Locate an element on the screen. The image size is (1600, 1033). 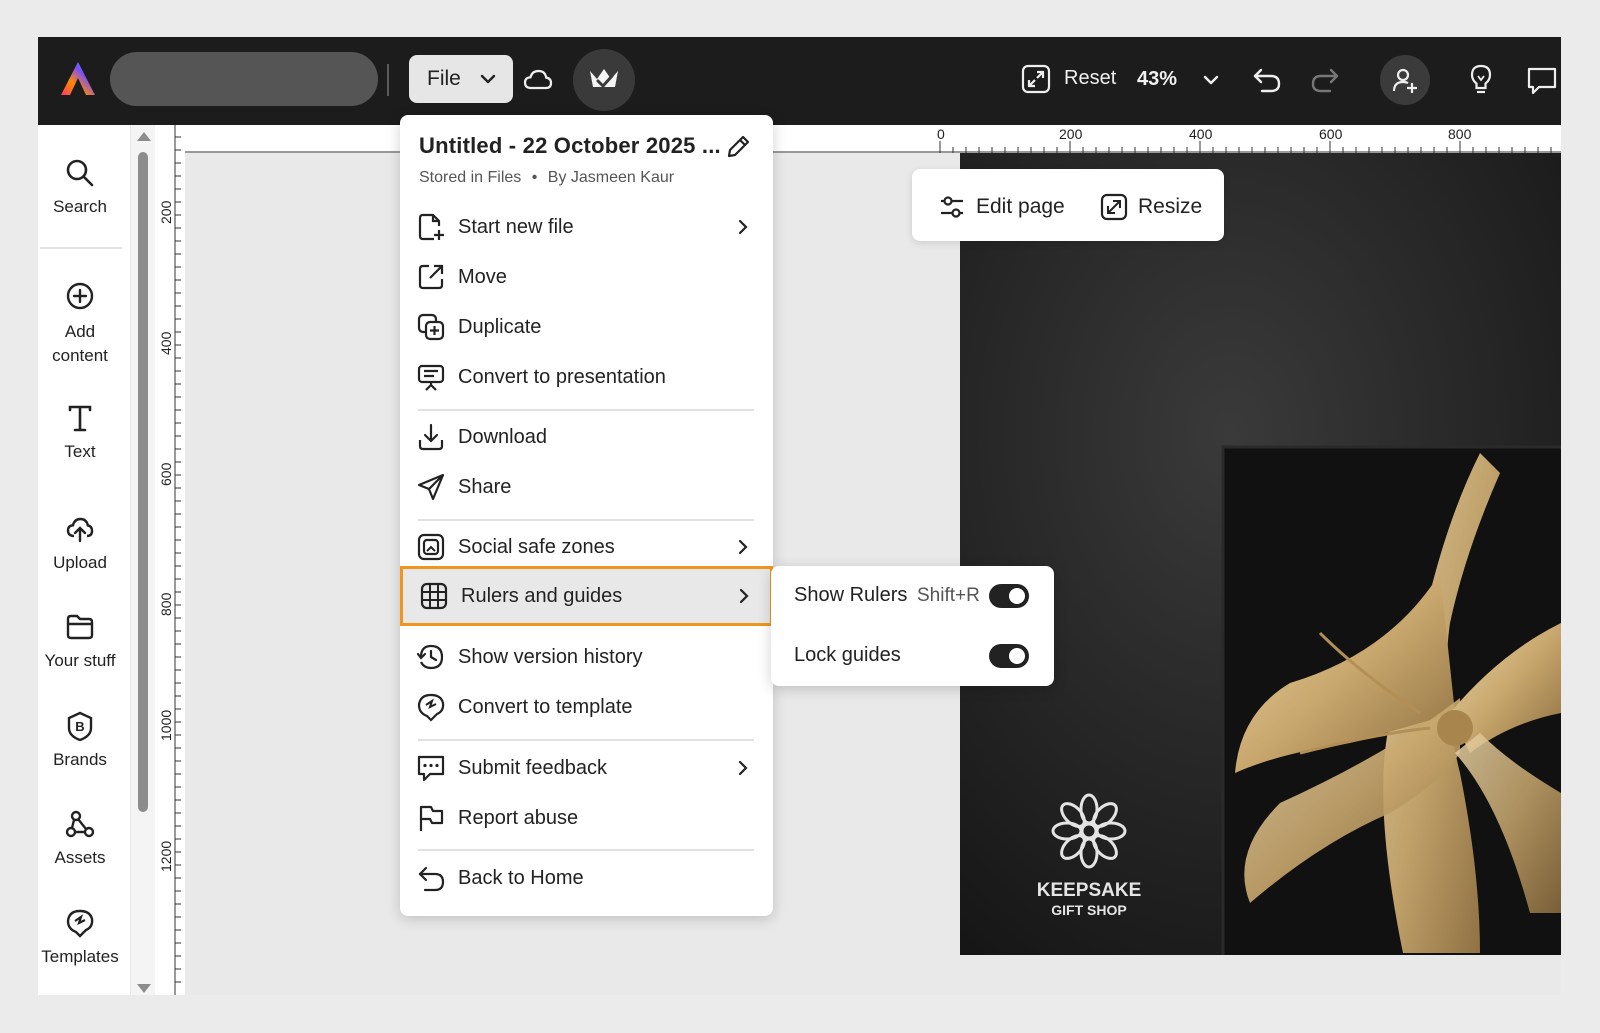
rail-item-templates: Templates is located at coordinates (80, 937).